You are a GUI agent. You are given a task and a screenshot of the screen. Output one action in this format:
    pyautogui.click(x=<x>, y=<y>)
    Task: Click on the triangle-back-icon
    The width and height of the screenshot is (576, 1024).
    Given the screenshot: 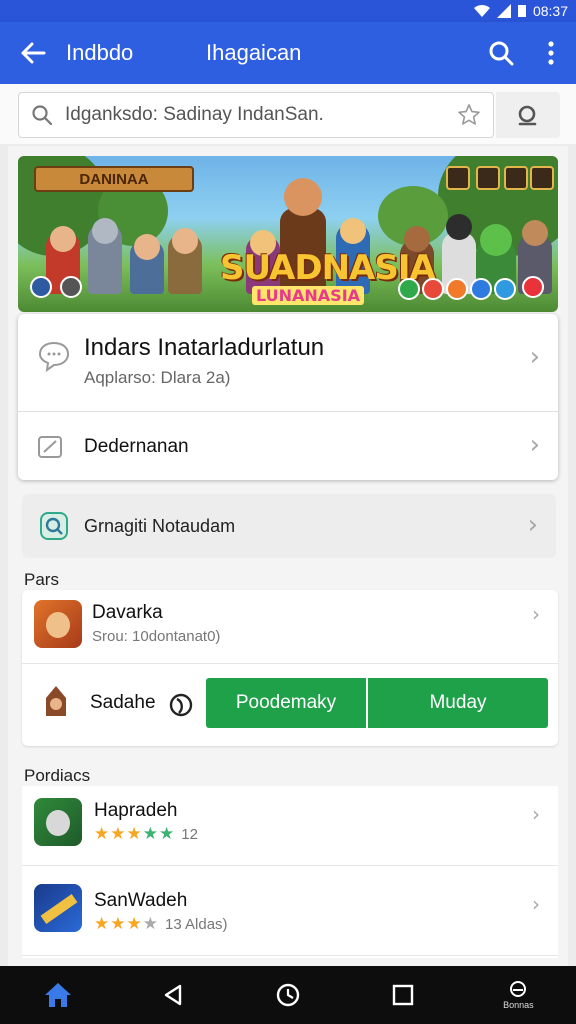 What is the action you would take?
    pyautogui.click(x=172, y=995)
    